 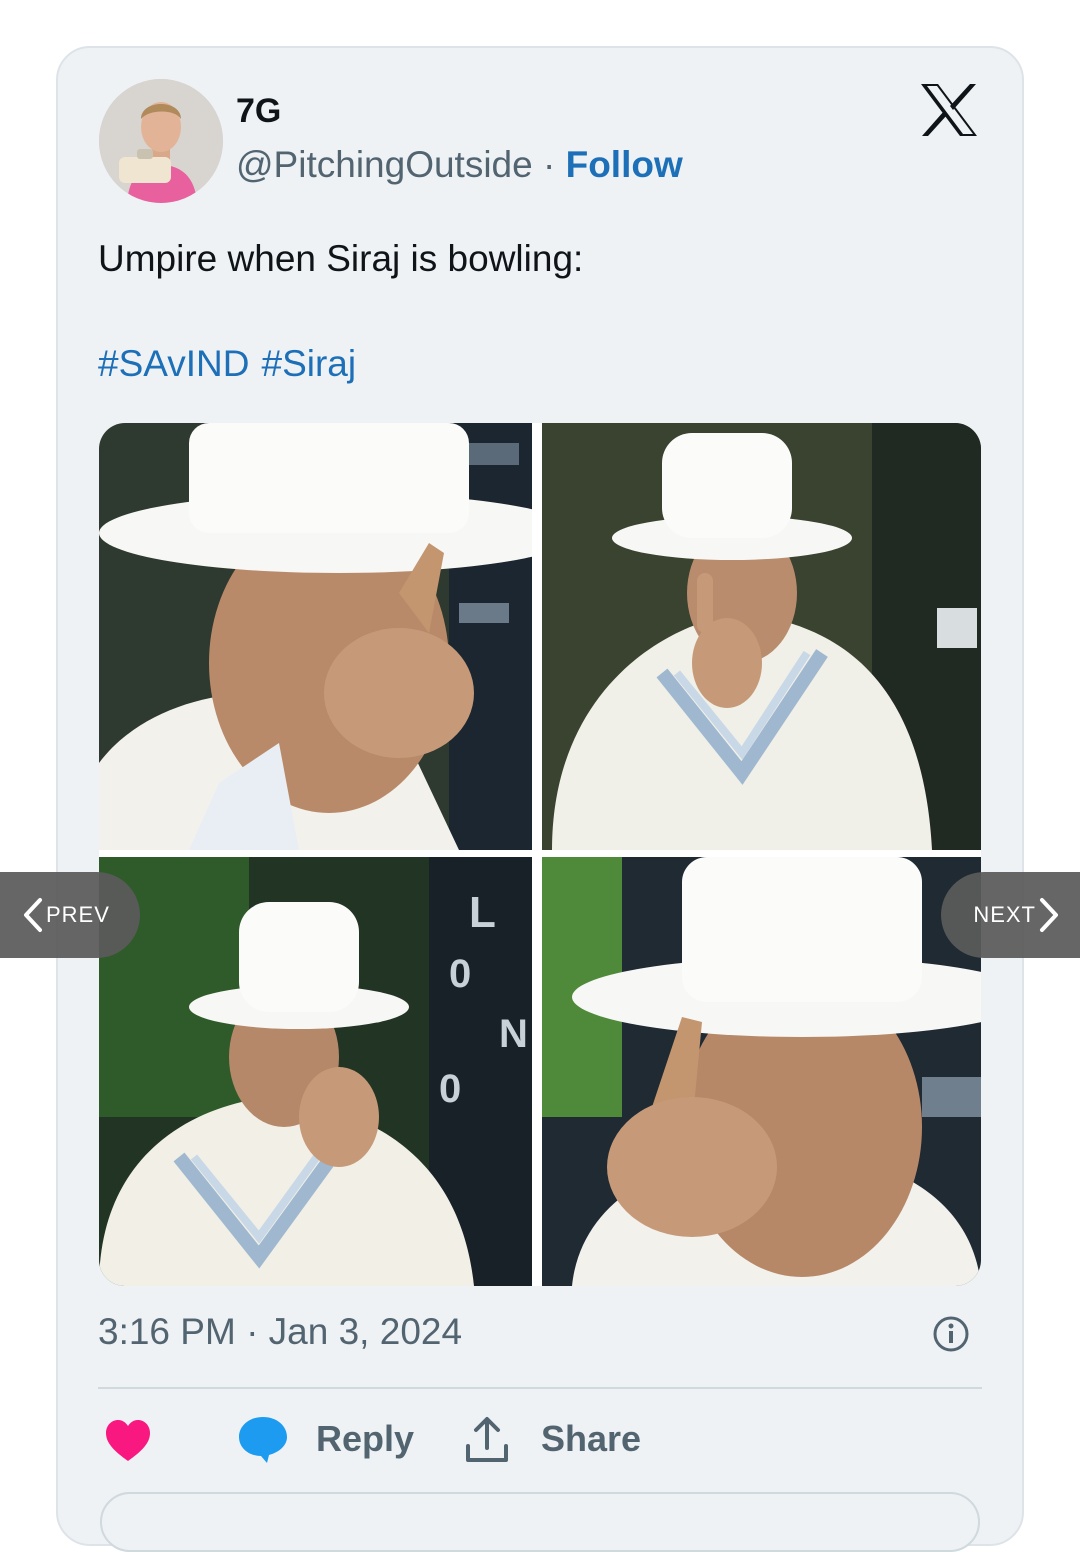 What do you see at coordinates (540, 1522) in the screenshot?
I see `read-more-box` at bounding box center [540, 1522].